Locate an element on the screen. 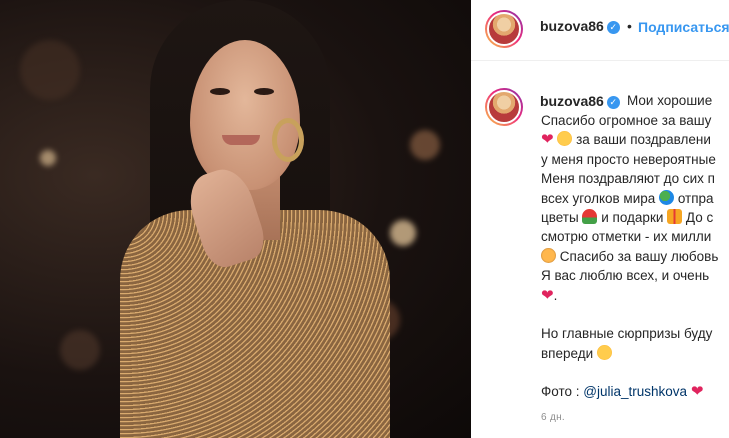 The width and height of the screenshot is (729, 438). monkey-emoji-icon is located at coordinates (548, 255).